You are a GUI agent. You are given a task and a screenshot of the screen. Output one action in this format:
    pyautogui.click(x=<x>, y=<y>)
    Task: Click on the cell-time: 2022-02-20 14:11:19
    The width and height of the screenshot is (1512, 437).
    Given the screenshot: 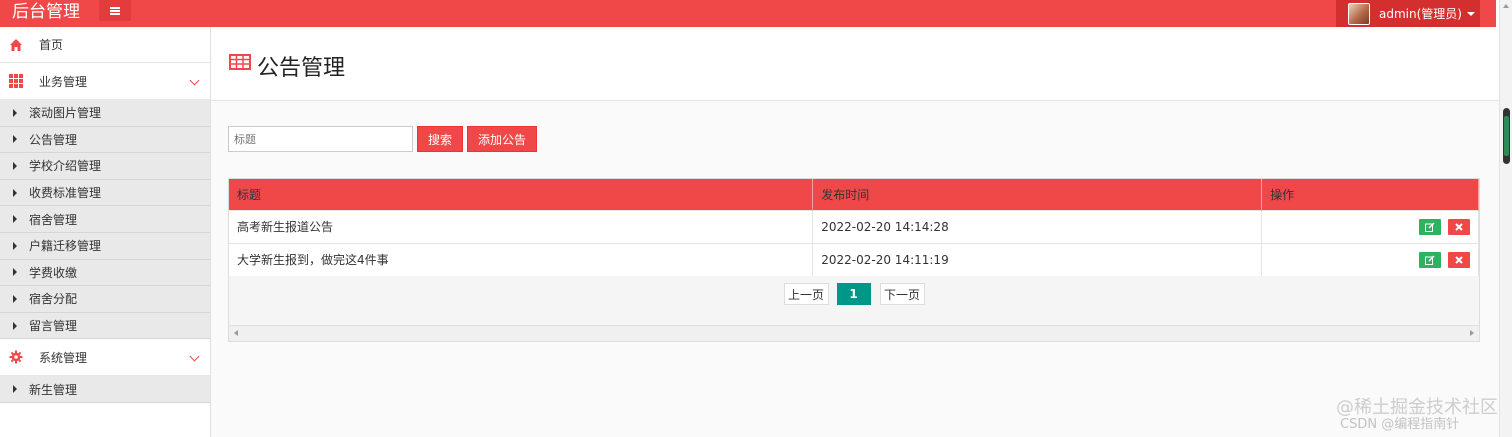 What is the action you would take?
    pyautogui.click(x=1037, y=259)
    